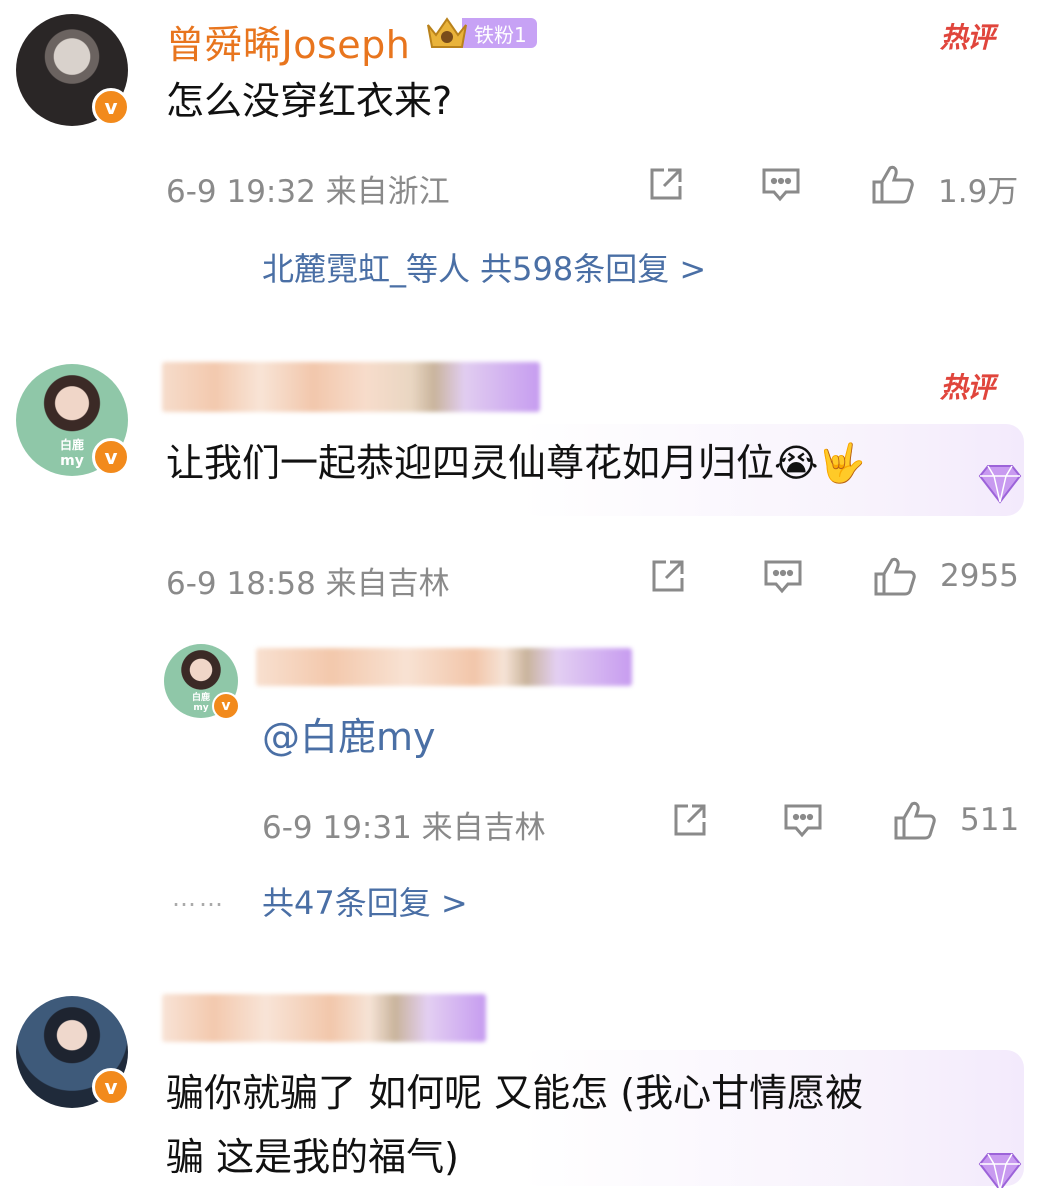 The width and height of the screenshot is (1038, 1188). Describe the element at coordinates (978, 192) in the screenshot. I see `like-count: 1.9万` at that location.